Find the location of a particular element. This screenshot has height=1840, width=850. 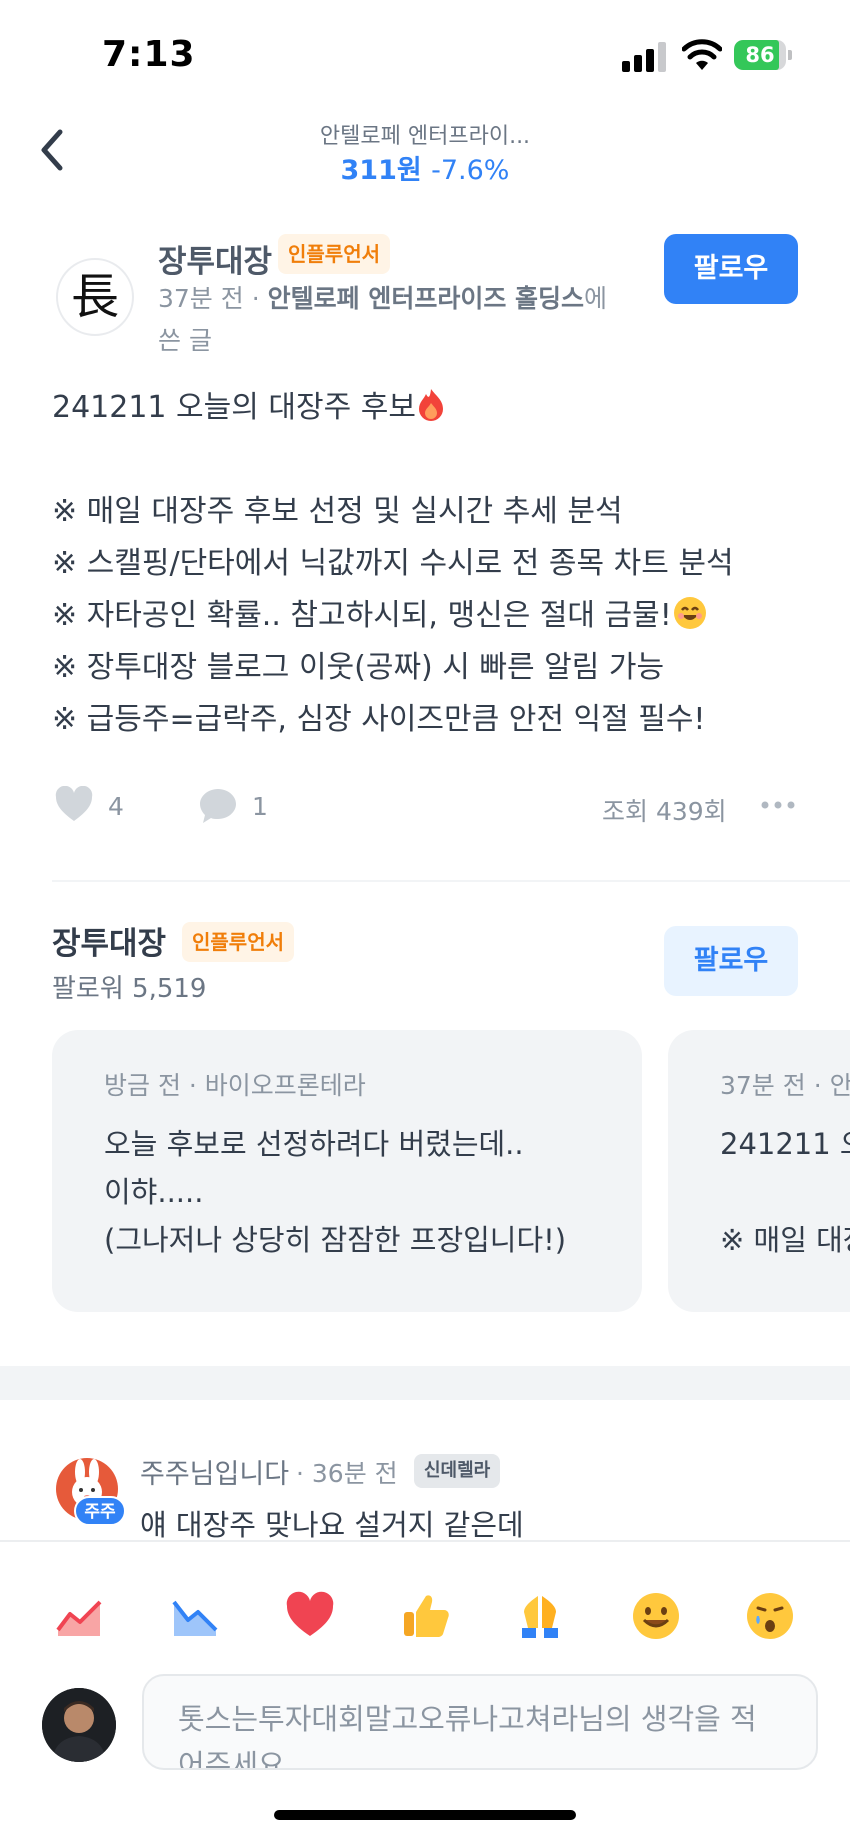

battery-icon: 86 is located at coordinates (763, 55).